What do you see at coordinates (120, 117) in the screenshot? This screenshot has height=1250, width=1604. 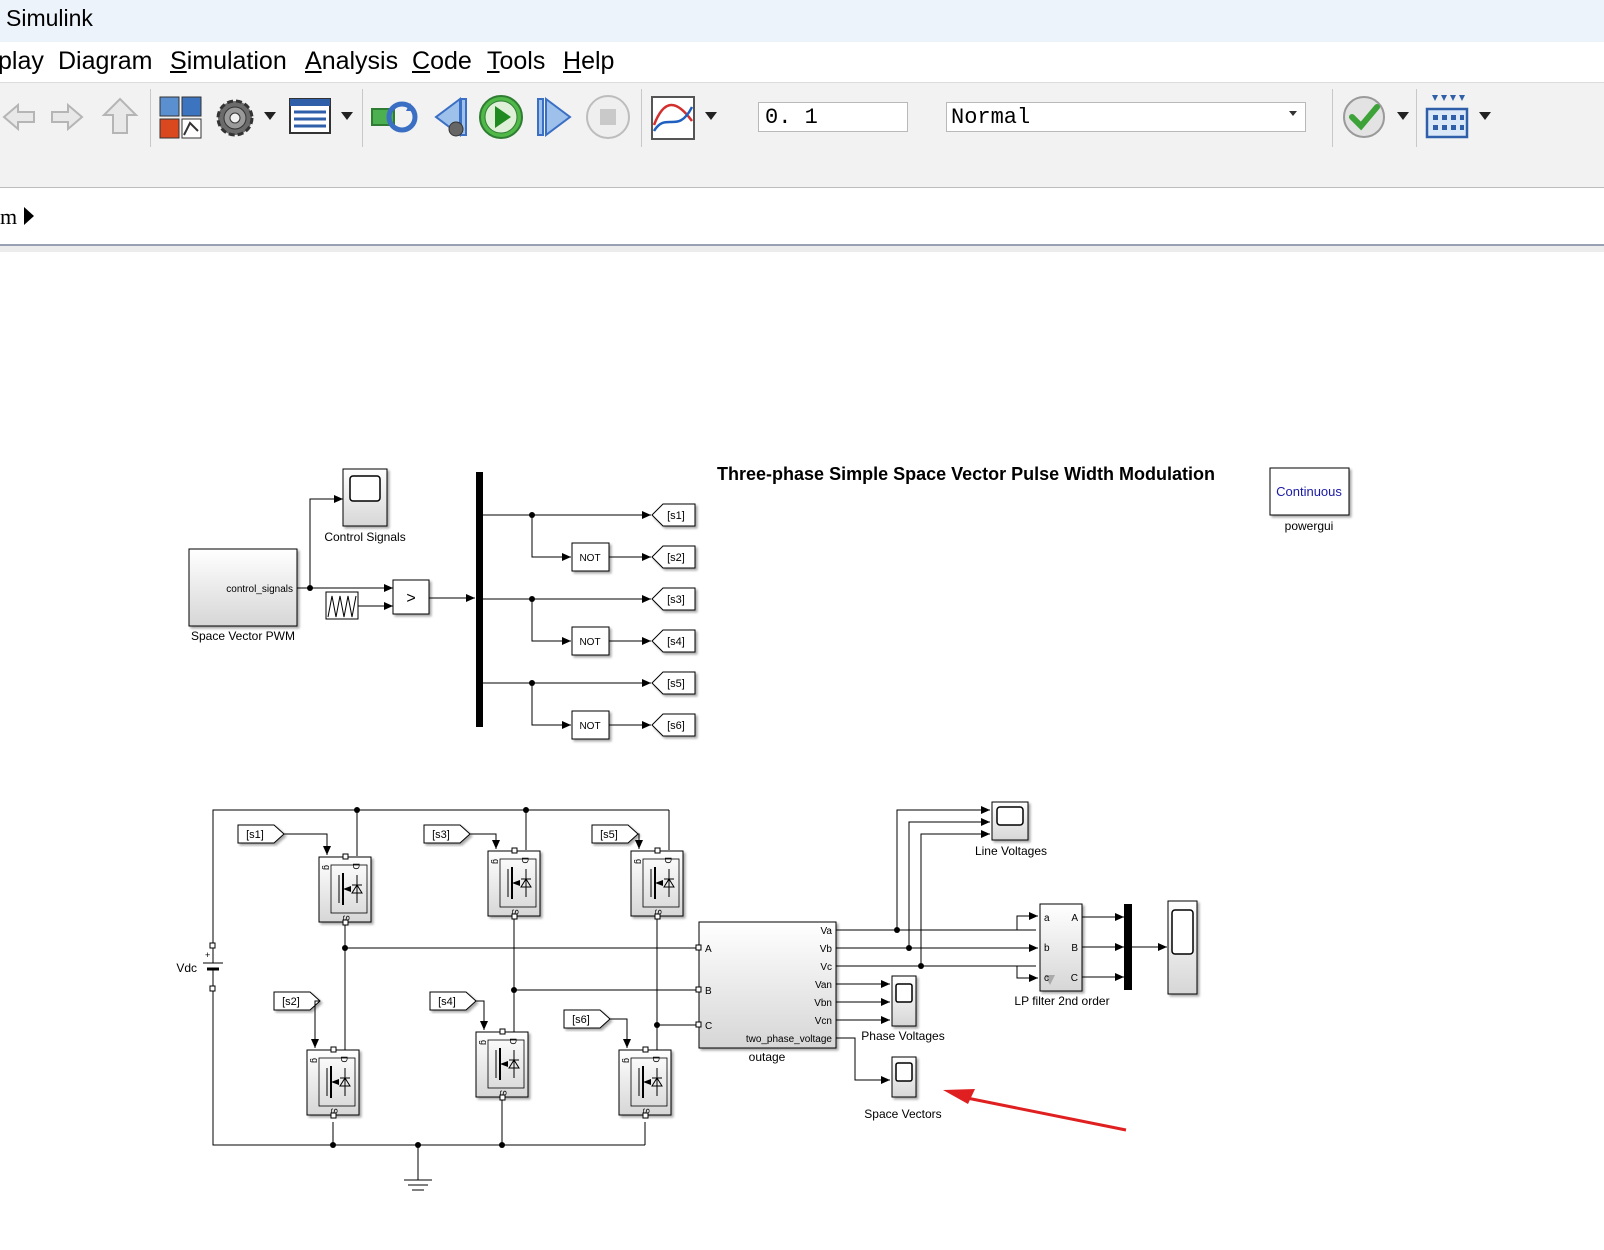 I see `up-icon` at bounding box center [120, 117].